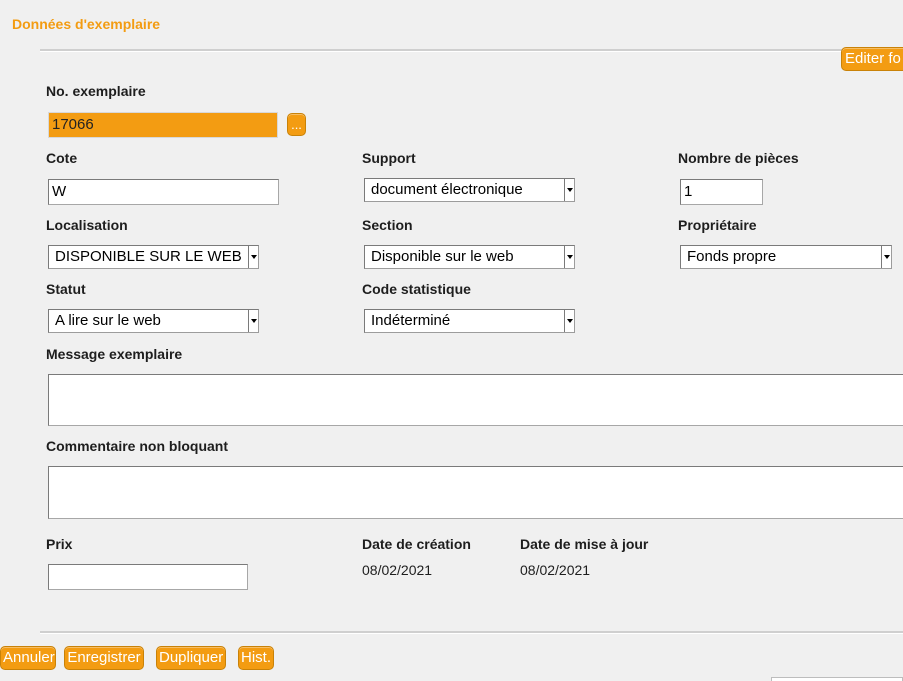 This screenshot has width=903, height=681. What do you see at coordinates (397, 570) in the screenshot?
I see `date-creation-value: 08/02/2021` at bounding box center [397, 570].